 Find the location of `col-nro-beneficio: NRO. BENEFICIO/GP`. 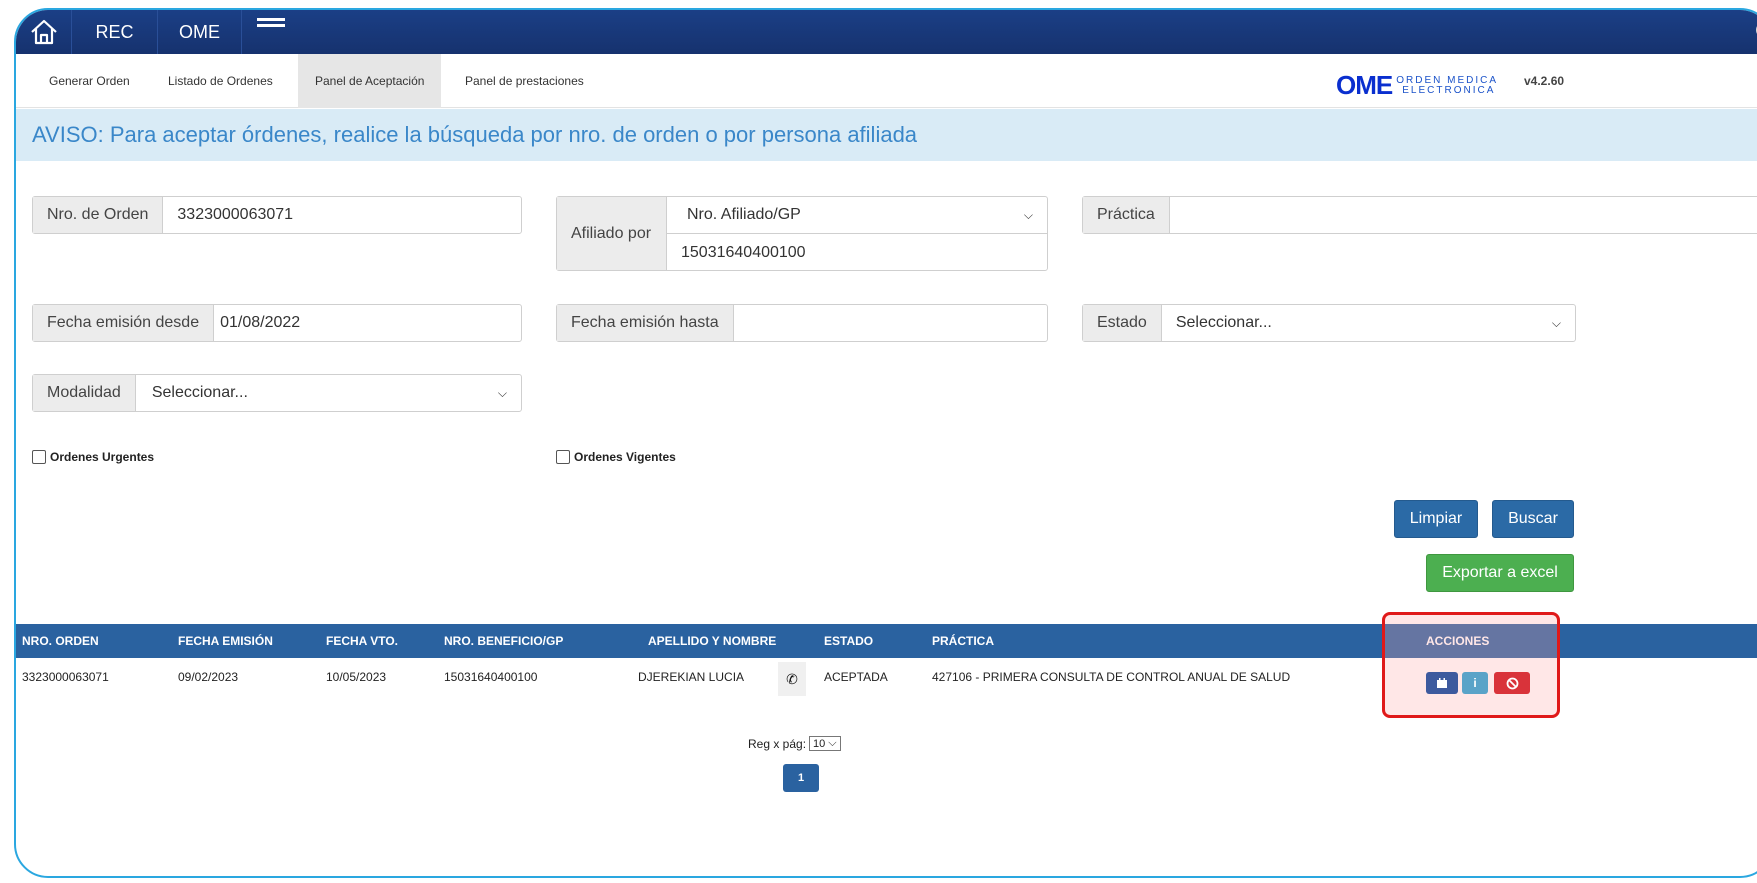

col-nro-beneficio: NRO. BENEFICIO/GP is located at coordinates (503, 641).